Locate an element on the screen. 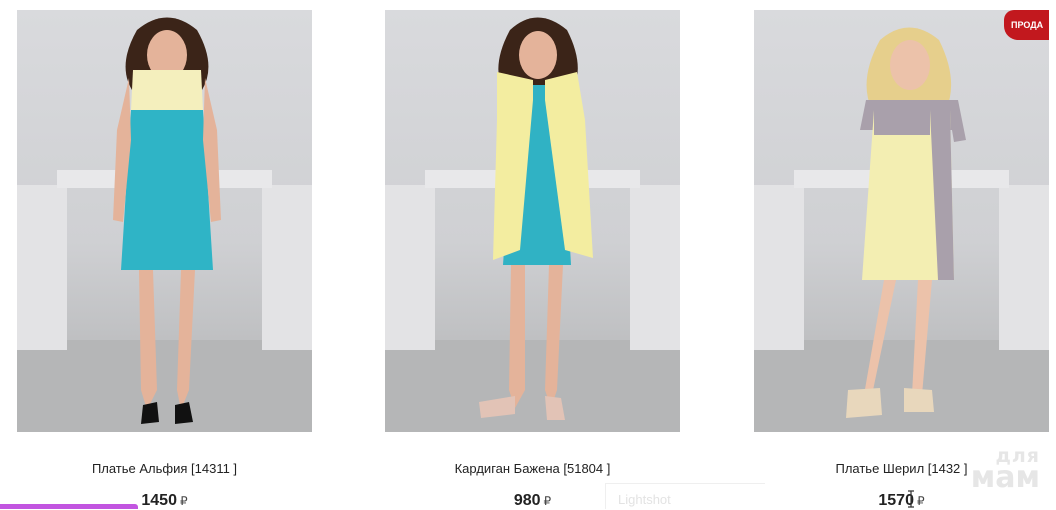  product-title: Кардиган Бажена [51804 ] is located at coordinates (532, 468).